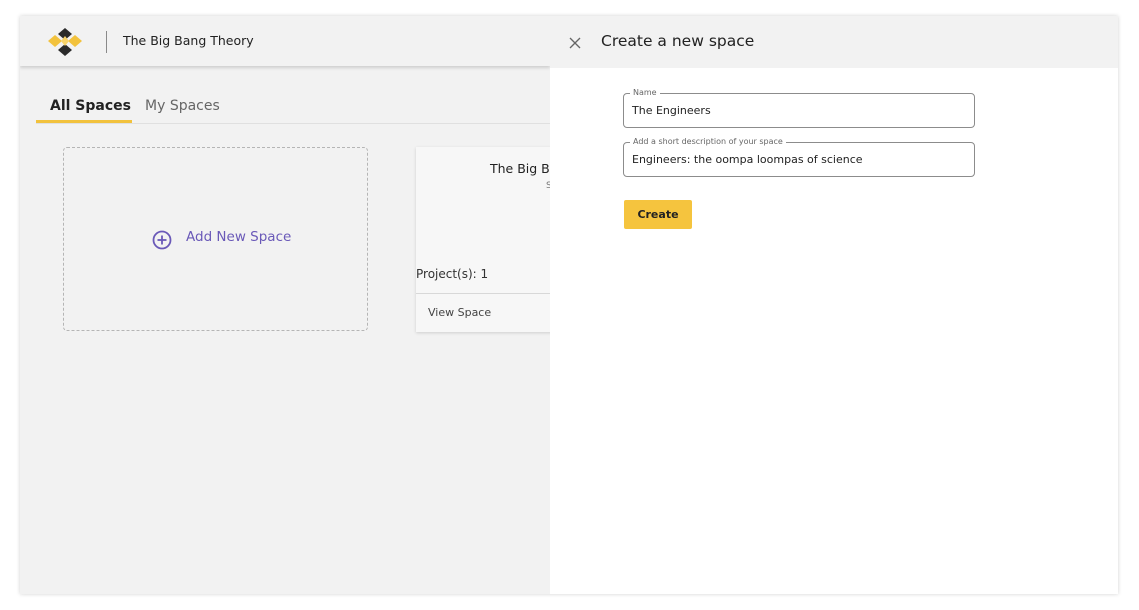 This screenshot has height=610, width=1139. What do you see at coordinates (239, 237) in the screenshot?
I see `add-new-space-label: Add New Space` at bounding box center [239, 237].